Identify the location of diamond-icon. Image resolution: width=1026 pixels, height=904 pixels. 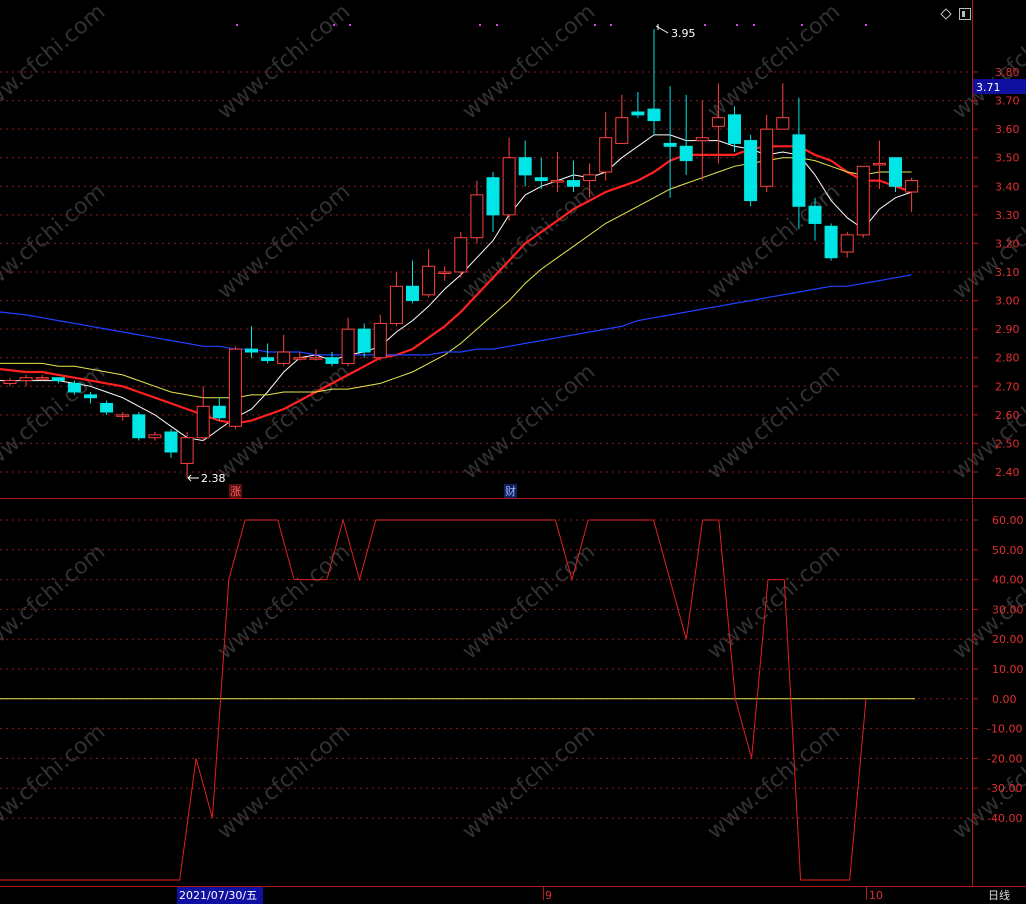
(946, 14).